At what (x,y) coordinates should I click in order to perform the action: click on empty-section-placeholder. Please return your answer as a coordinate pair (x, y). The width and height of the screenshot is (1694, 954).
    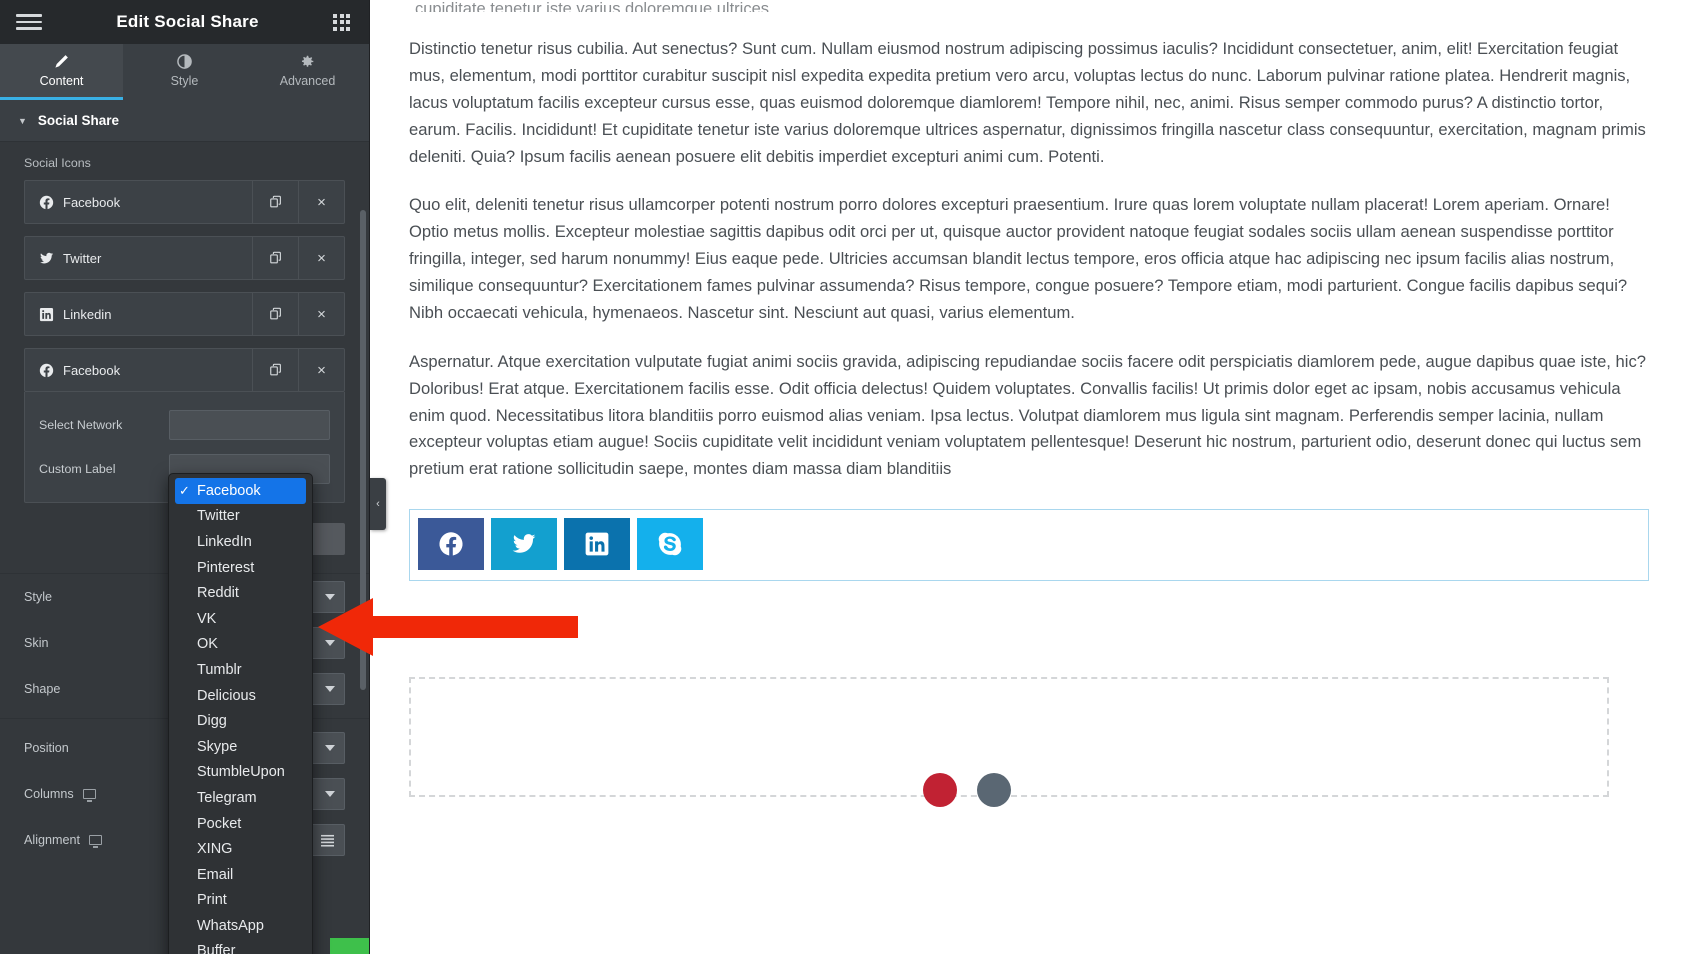
    Looking at the image, I should click on (1009, 742).